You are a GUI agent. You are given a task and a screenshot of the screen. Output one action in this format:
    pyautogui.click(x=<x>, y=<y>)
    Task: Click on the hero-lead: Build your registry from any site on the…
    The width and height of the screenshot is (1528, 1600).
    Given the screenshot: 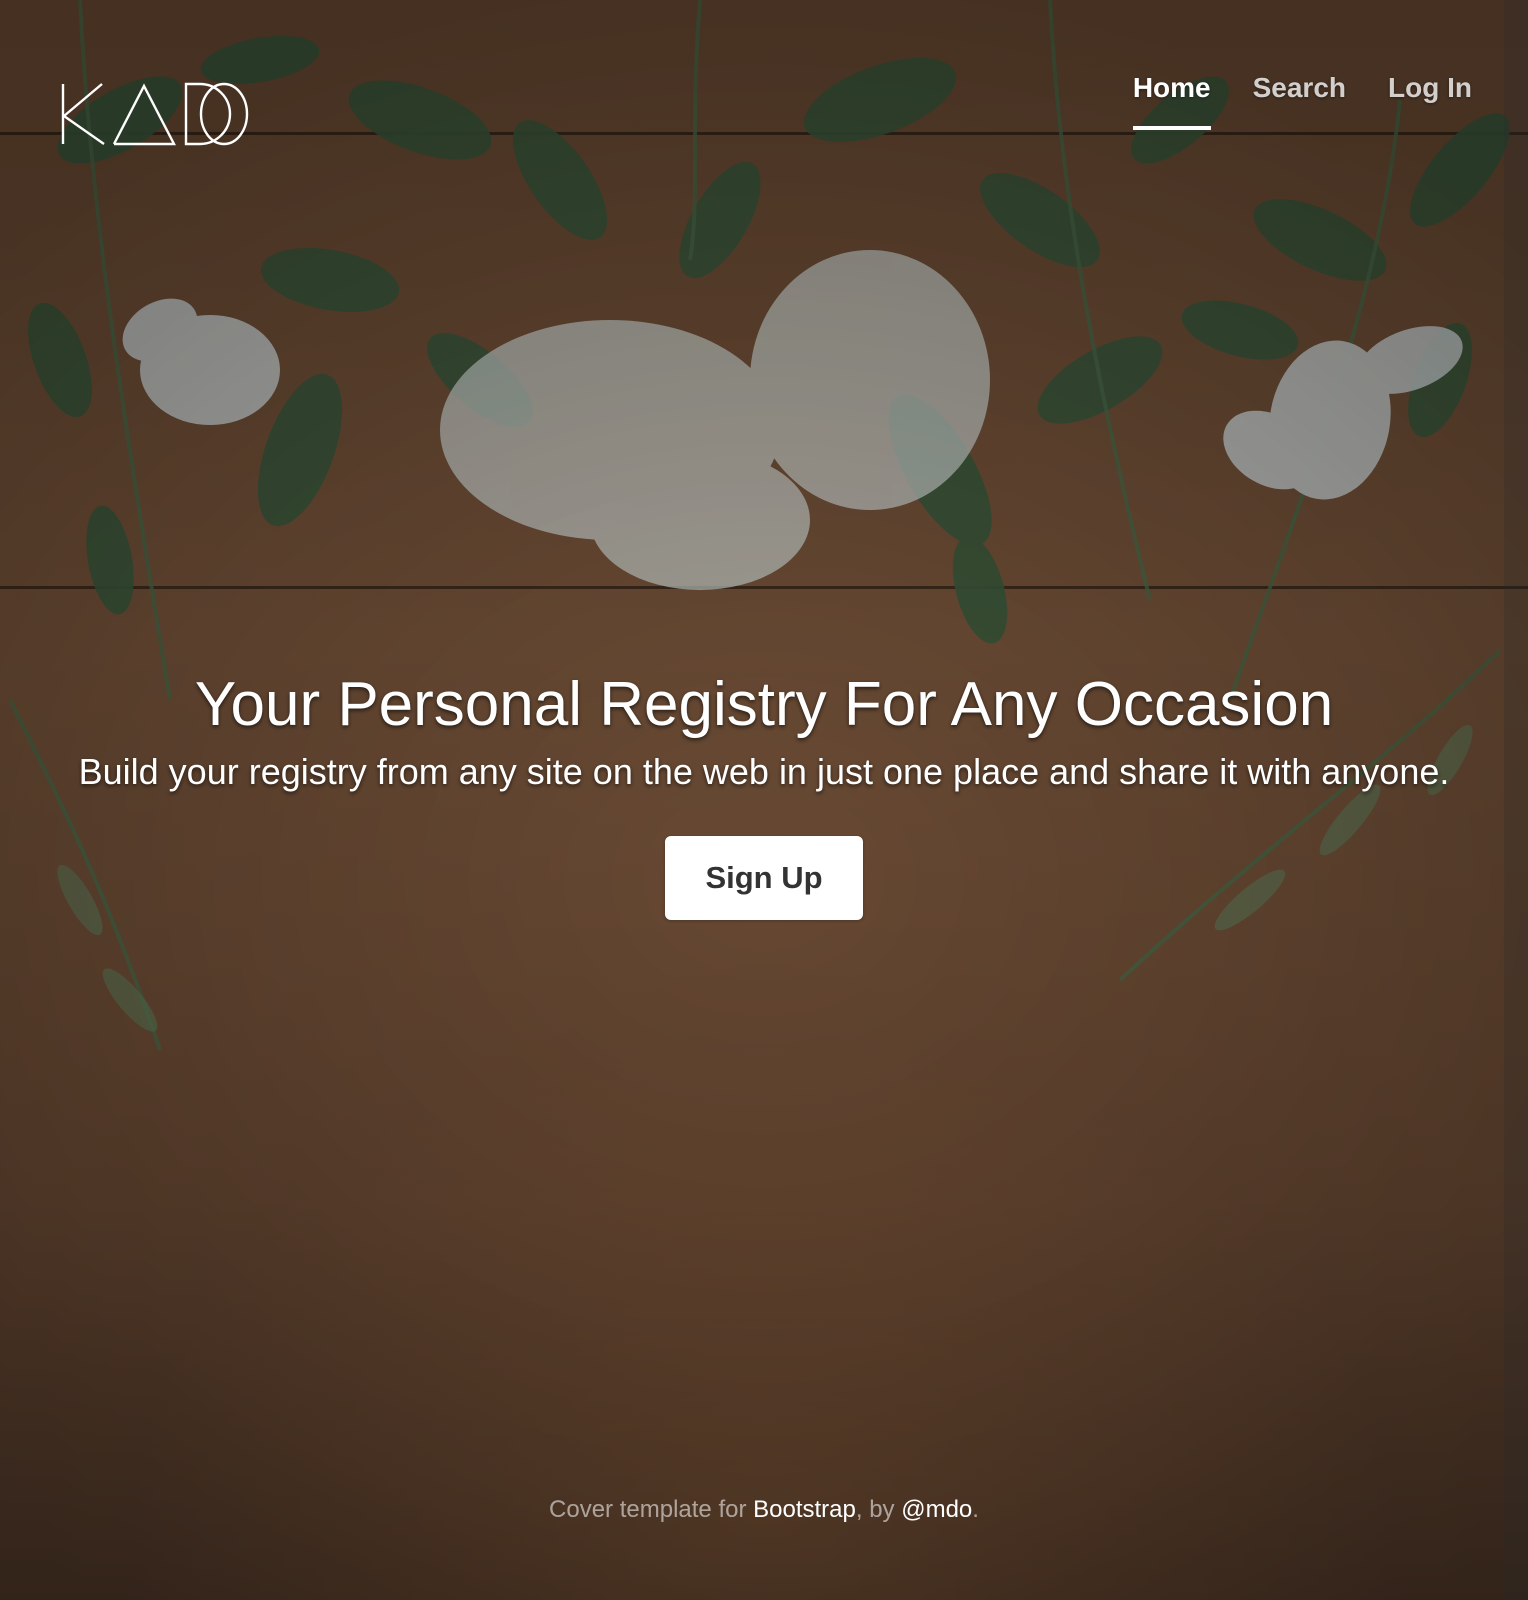 What is the action you would take?
    pyautogui.click(x=764, y=771)
    